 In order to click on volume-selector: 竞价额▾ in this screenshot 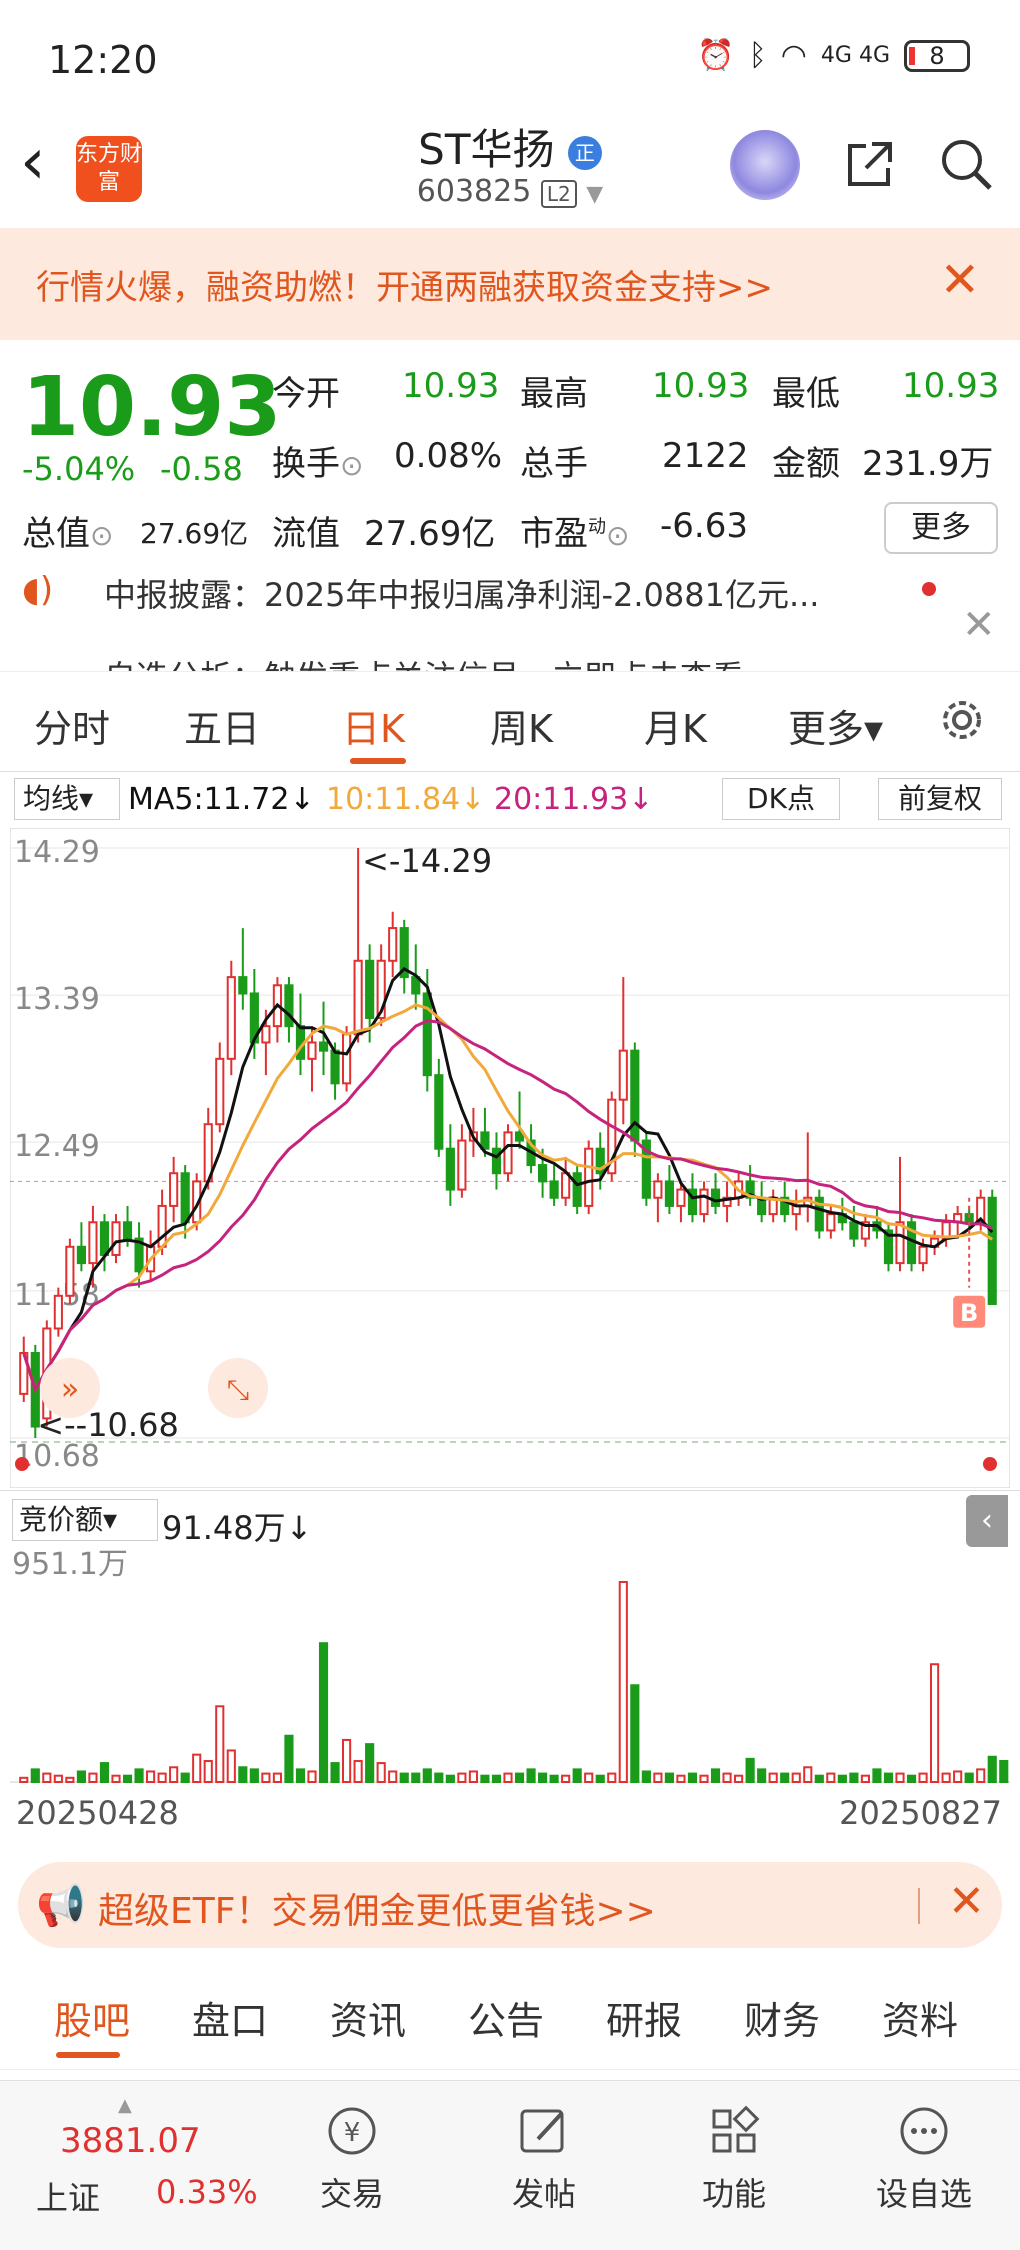, I will do `click(85, 1520)`.